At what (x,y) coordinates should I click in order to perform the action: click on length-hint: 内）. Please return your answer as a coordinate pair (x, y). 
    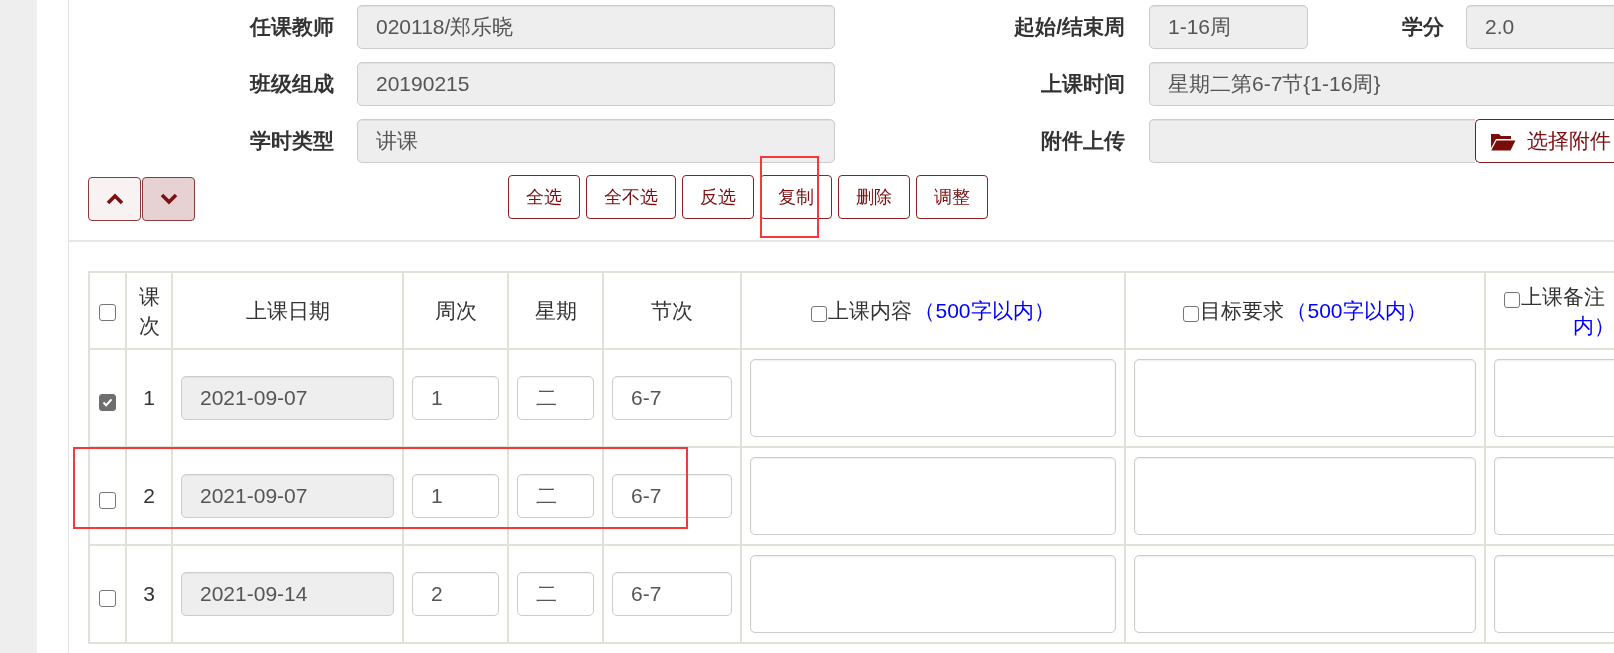
    Looking at the image, I should click on (1593, 325).